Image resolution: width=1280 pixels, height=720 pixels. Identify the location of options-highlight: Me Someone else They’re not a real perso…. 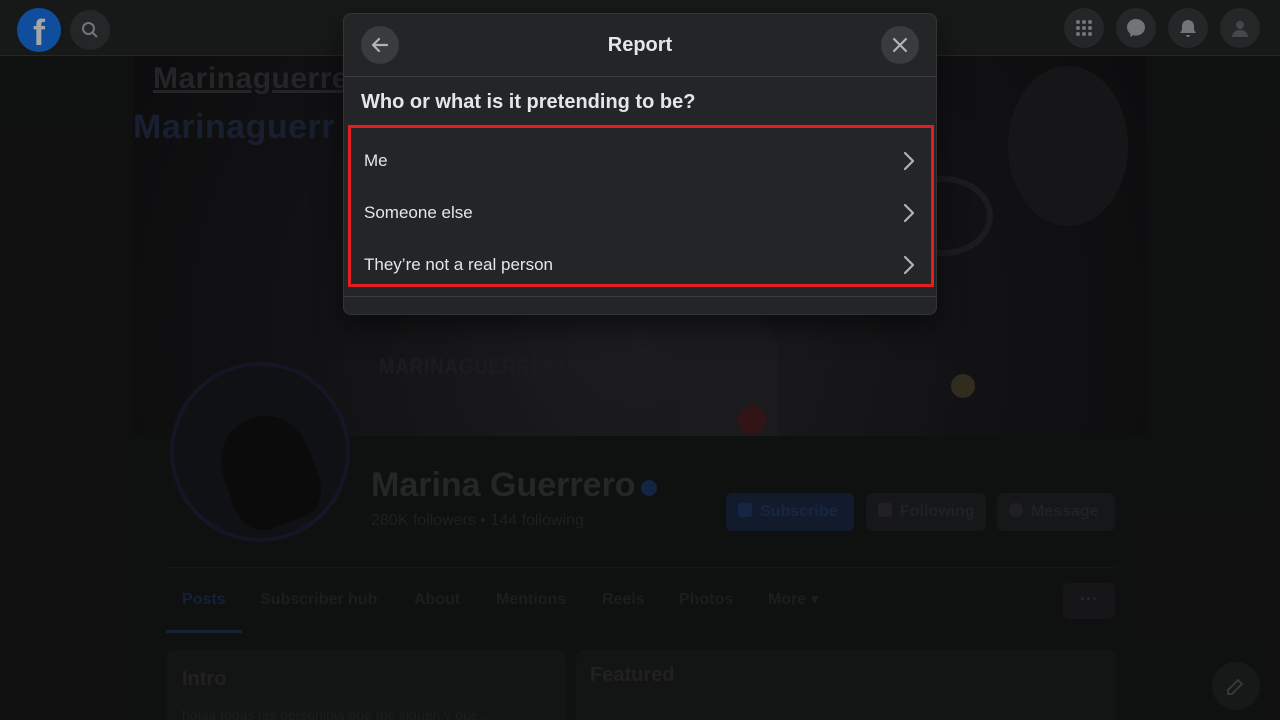
(641, 206).